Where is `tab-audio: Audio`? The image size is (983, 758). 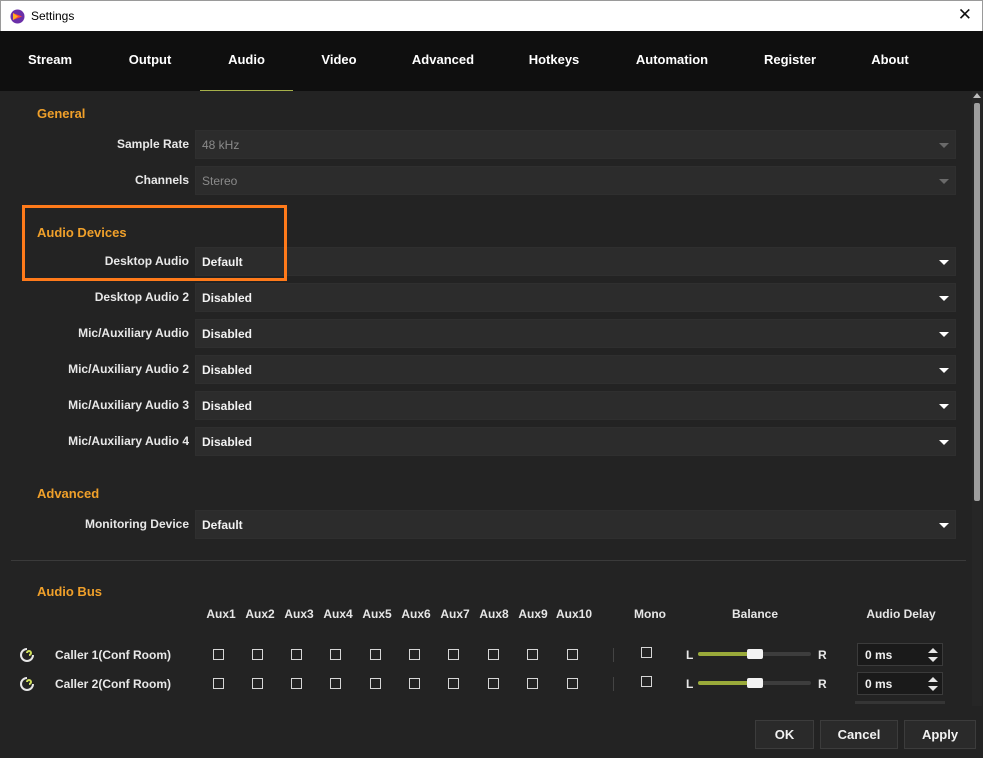
tab-audio: Audio is located at coordinates (246, 61).